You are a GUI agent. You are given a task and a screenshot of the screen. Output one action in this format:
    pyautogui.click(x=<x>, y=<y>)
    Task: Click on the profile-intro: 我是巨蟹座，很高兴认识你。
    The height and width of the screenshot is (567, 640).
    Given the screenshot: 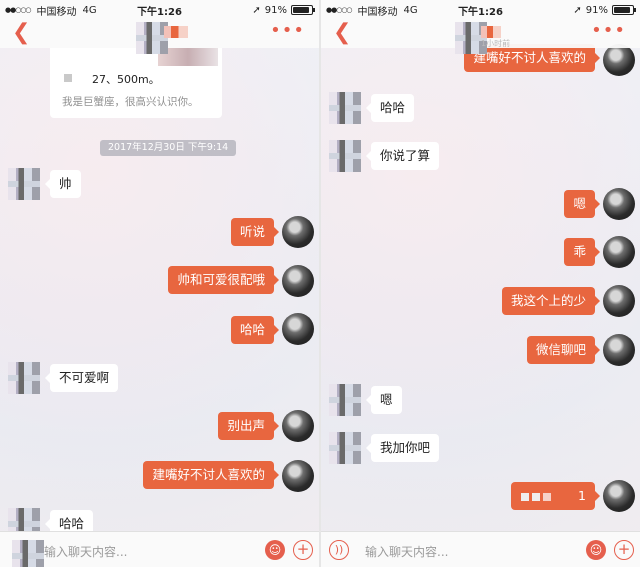 What is the action you would take?
    pyautogui.click(x=130, y=102)
    